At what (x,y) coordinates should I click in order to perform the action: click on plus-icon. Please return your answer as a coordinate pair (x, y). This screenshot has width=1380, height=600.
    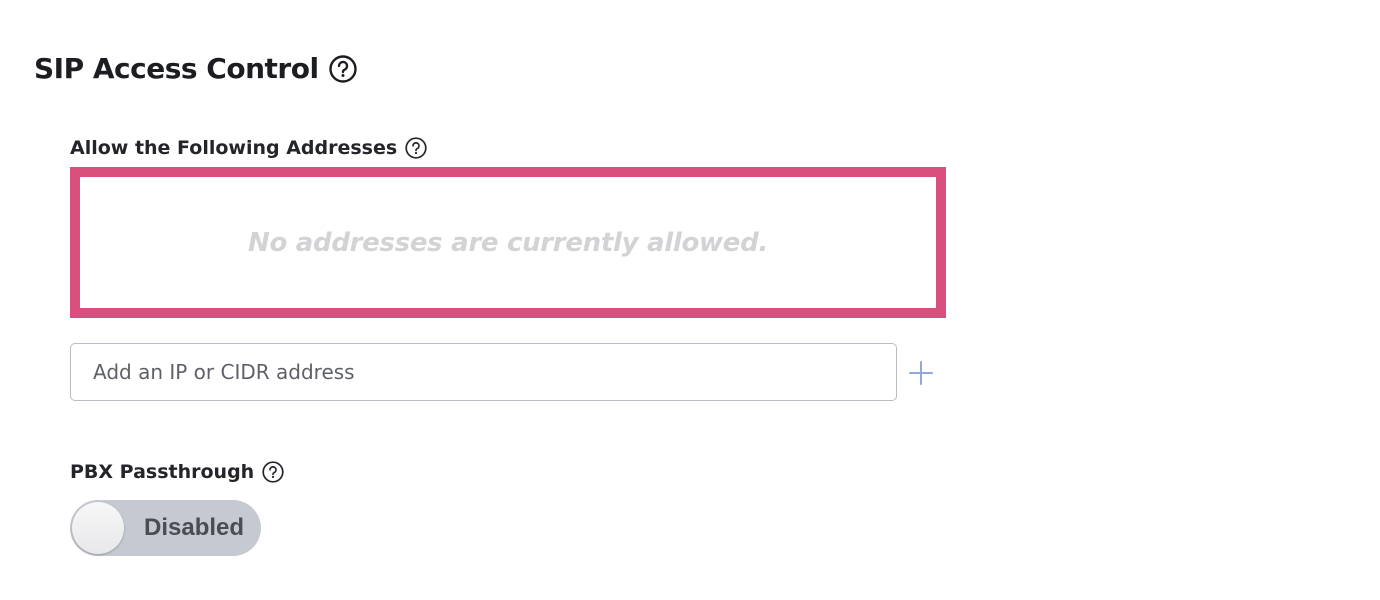
    Looking at the image, I should click on (921, 373).